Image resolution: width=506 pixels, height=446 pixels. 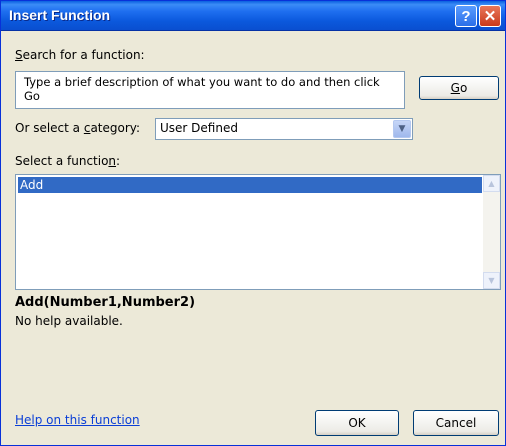 I want to click on list-item: Add, so click(x=250, y=185).